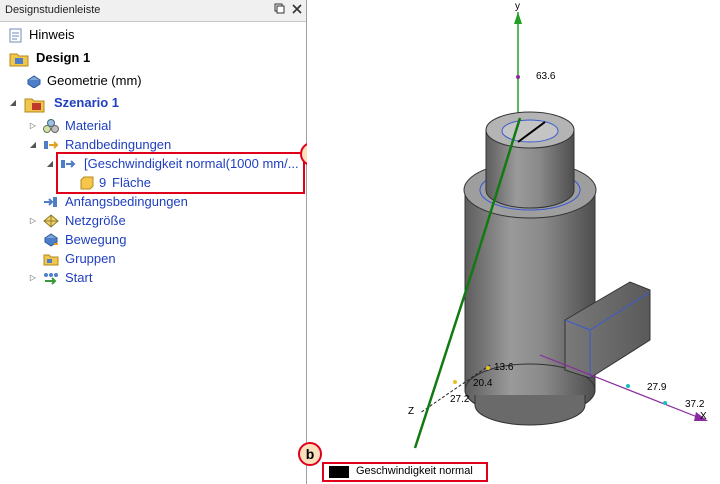  Describe the element at coordinates (88, 125) in the screenshot. I see `tree-label-material: Material` at that location.